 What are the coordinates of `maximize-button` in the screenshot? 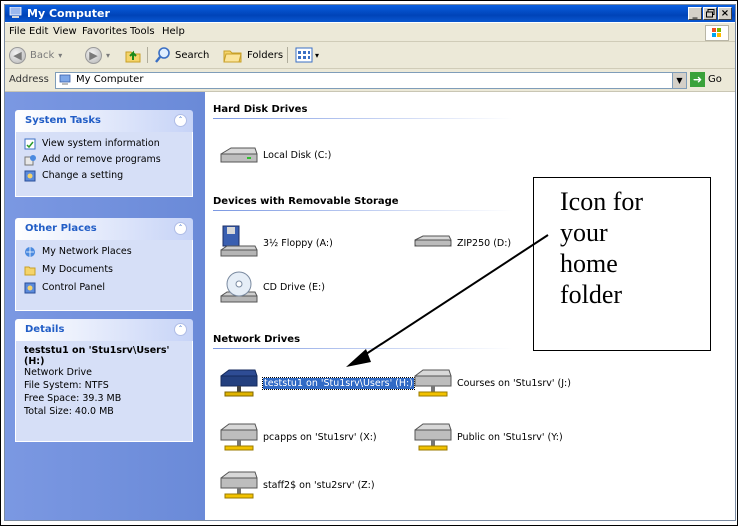 It's located at (710, 13).